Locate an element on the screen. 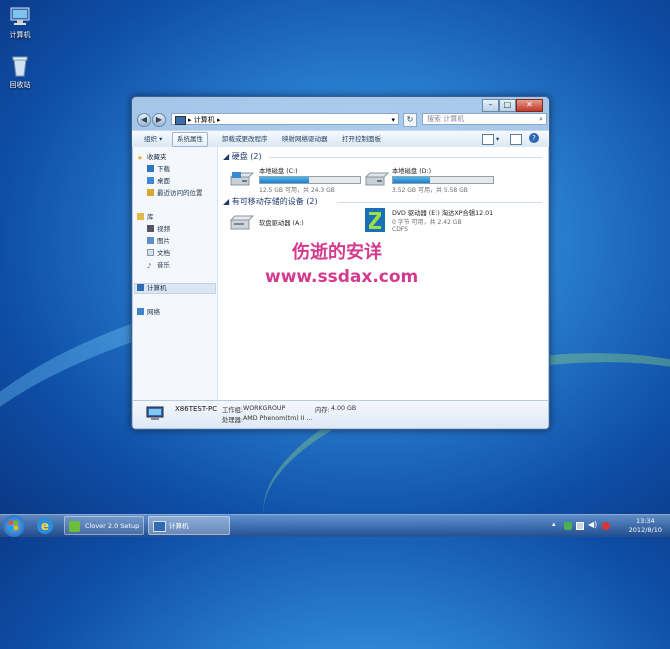  minimize-button: – is located at coordinates (490, 105).